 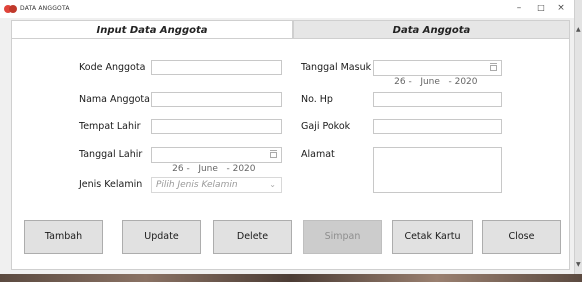 What do you see at coordinates (541, 8) in the screenshot?
I see `maximize-icon: □` at bounding box center [541, 8].